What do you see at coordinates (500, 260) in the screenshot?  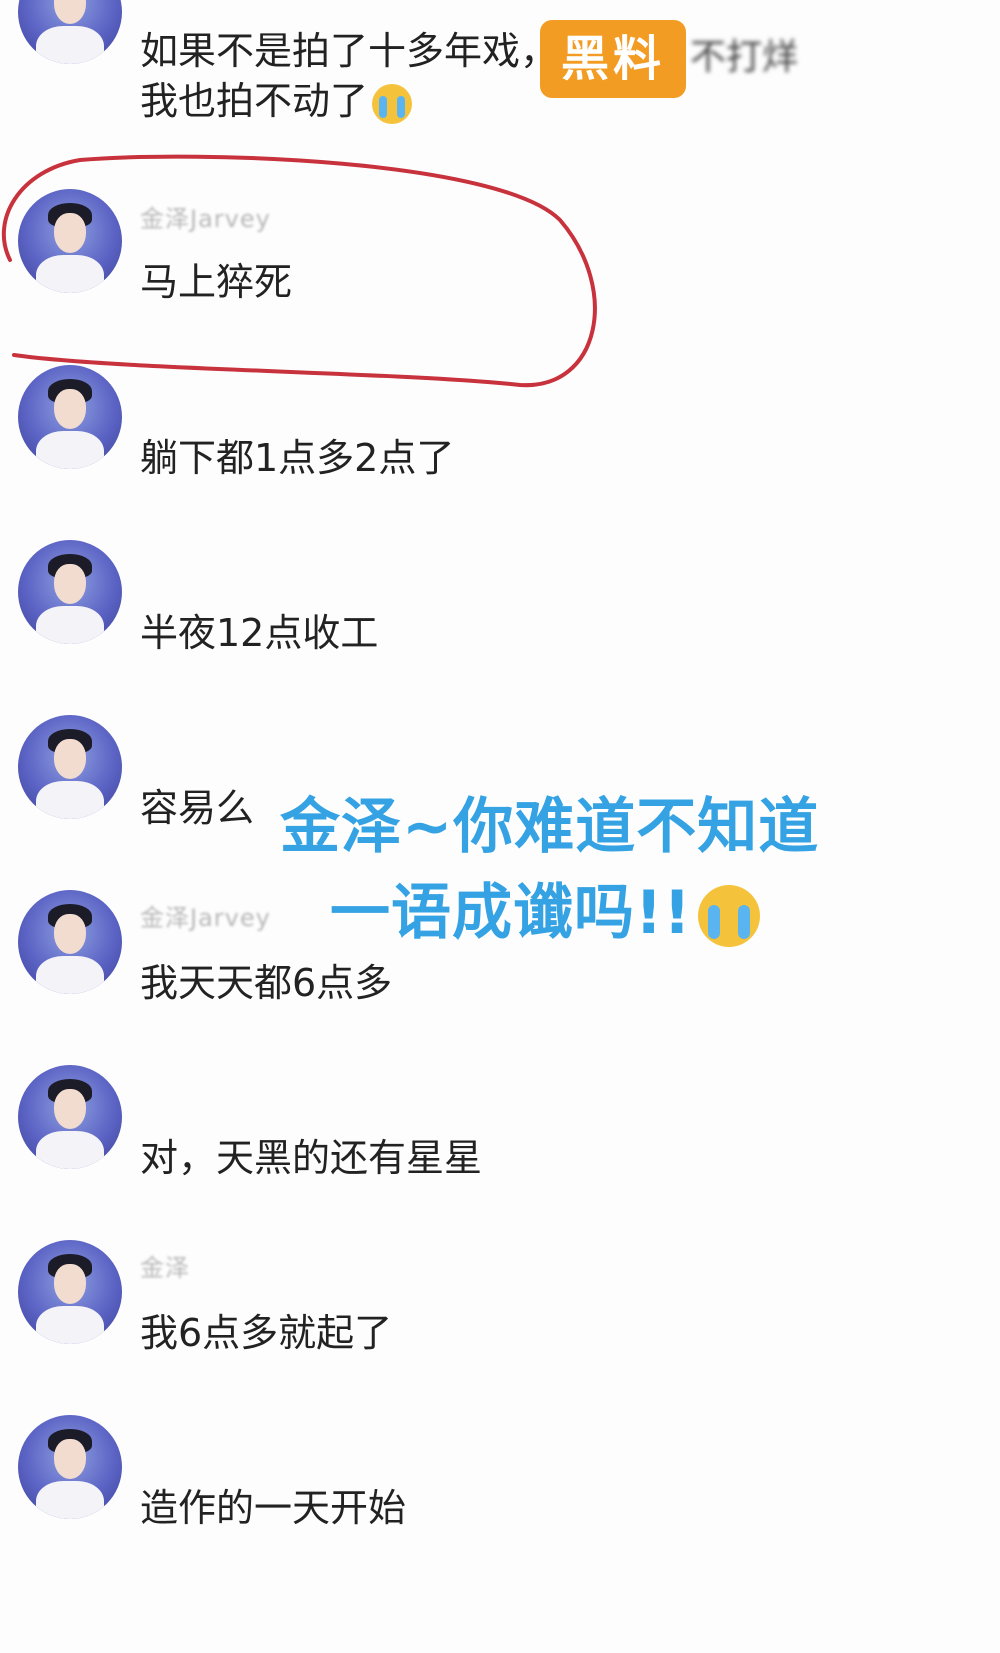 I see `comment-item-highlighted: 金泽Jarvey 马上猝死` at bounding box center [500, 260].